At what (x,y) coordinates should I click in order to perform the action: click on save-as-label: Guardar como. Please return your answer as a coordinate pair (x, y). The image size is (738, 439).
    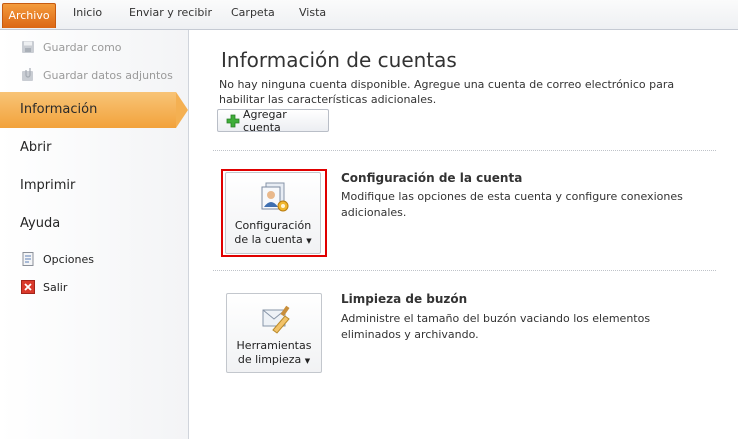
    Looking at the image, I should click on (82, 47).